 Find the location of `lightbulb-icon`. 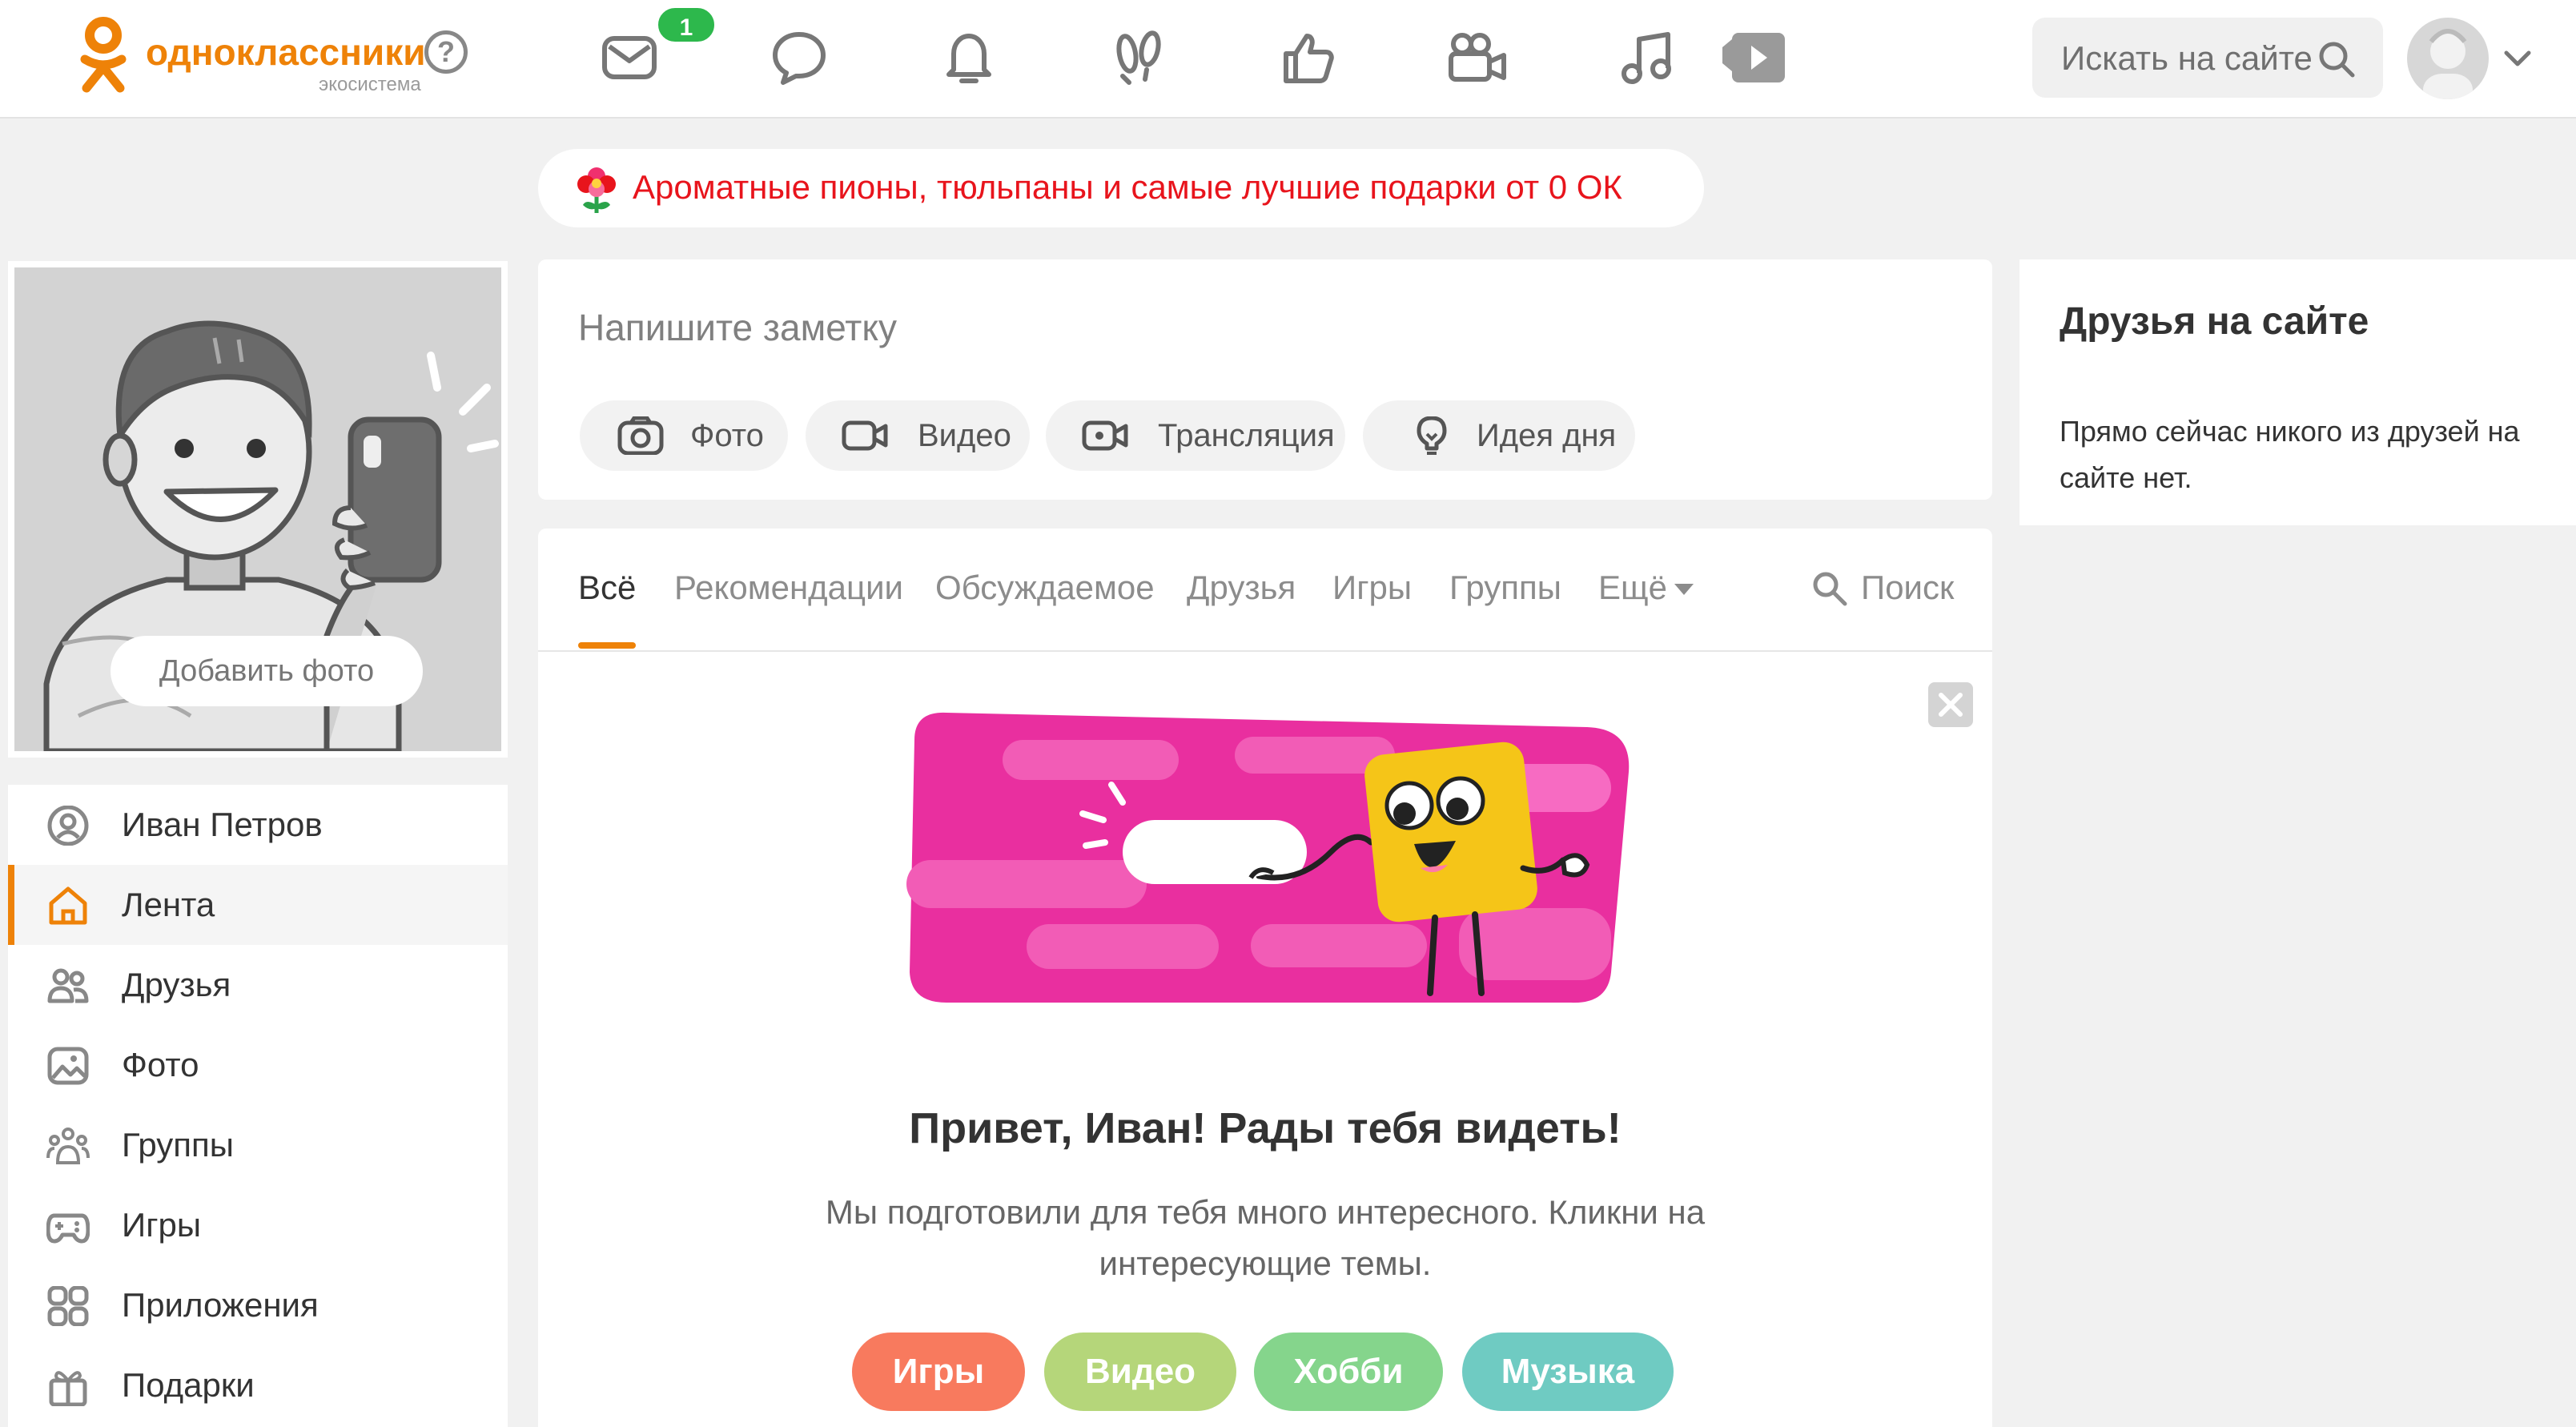

lightbulb-icon is located at coordinates (1432, 436).